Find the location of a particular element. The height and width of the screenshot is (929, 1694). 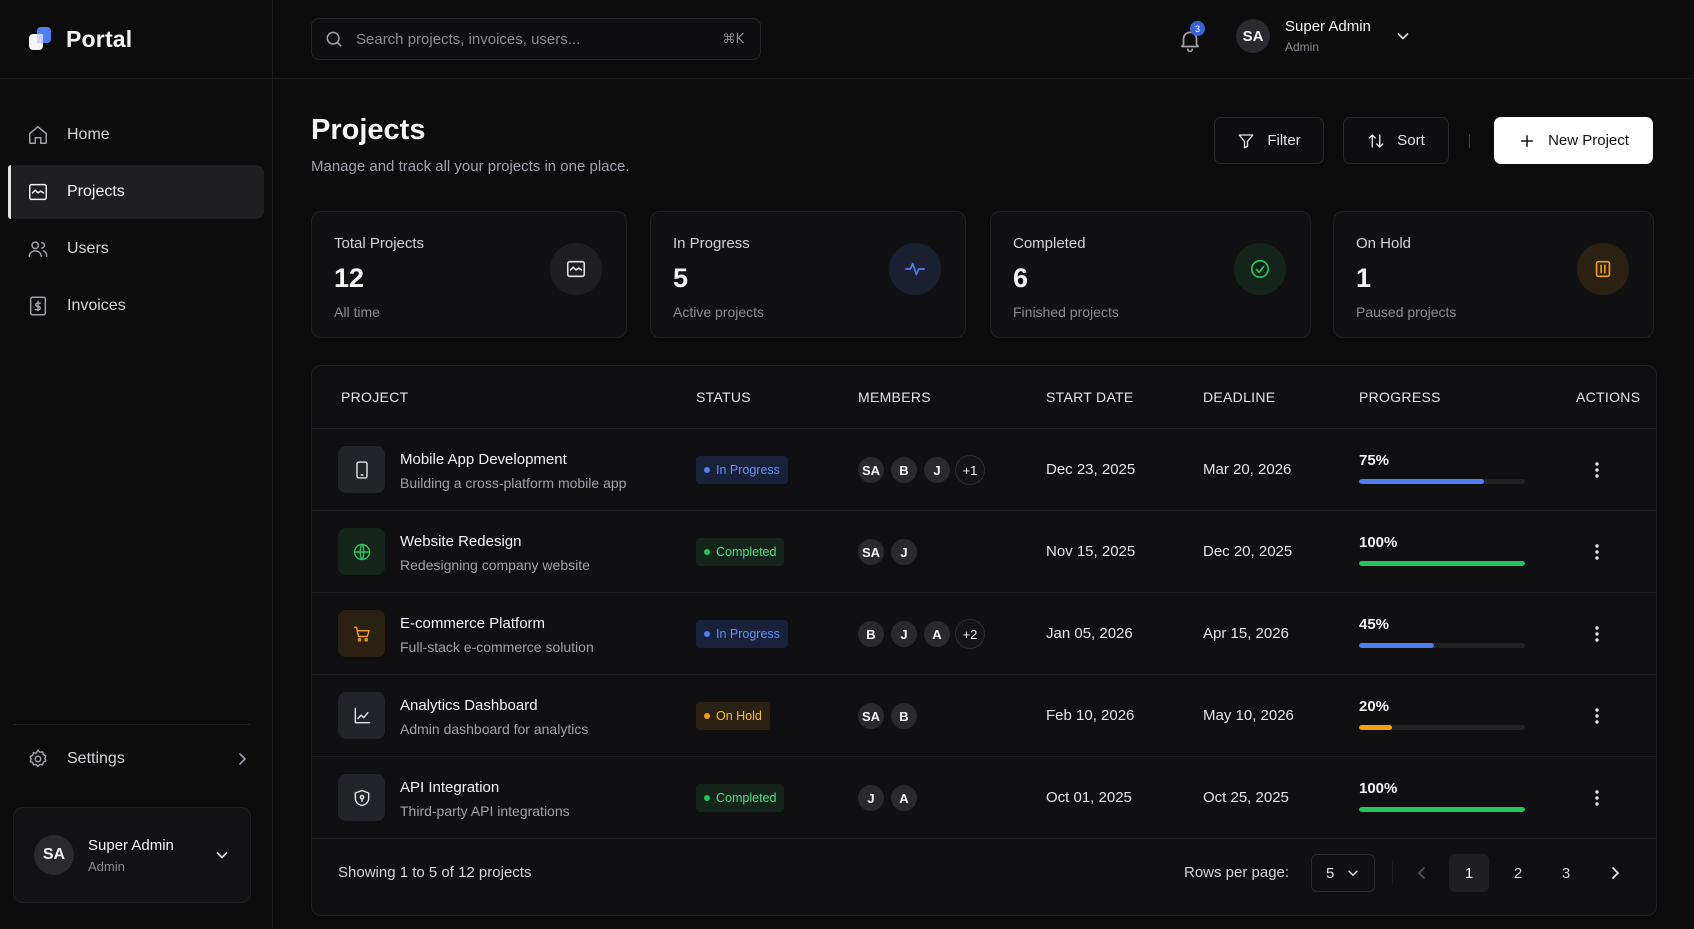

member-avatars: SA B J +1 is located at coordinates (922, 470).